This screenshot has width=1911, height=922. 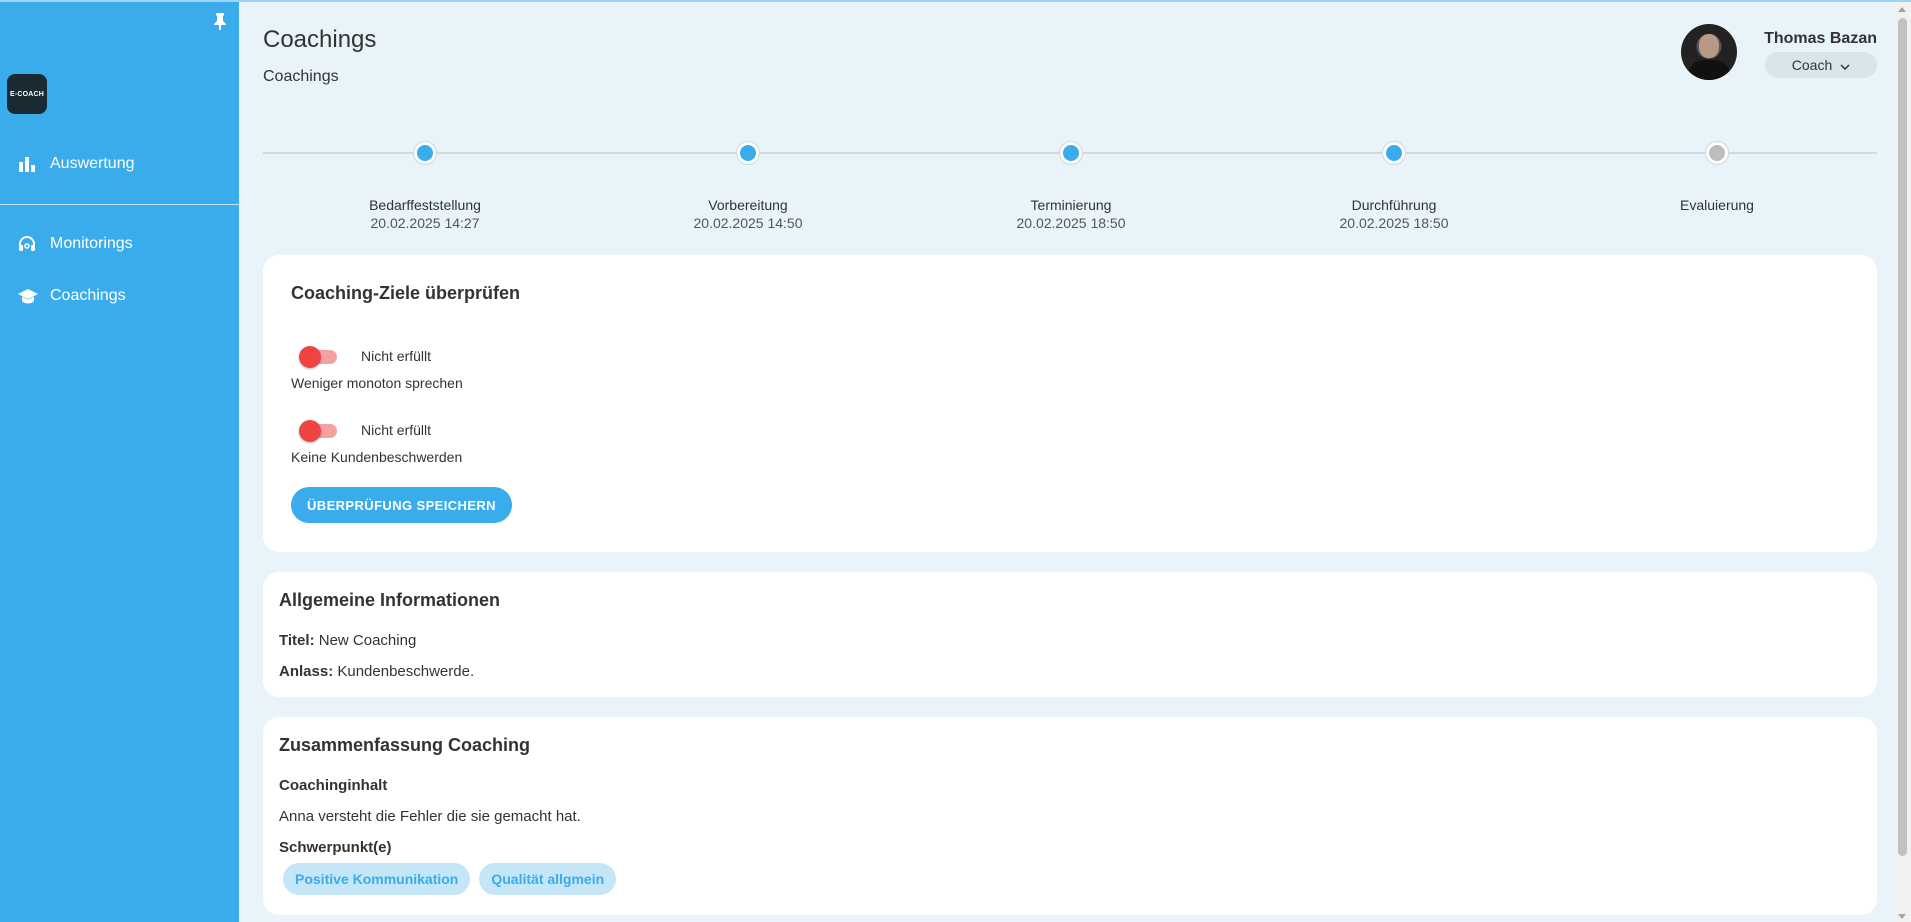 I want to click on goal-text: Weniger monoton sprechen, so click(x=377, y=383).